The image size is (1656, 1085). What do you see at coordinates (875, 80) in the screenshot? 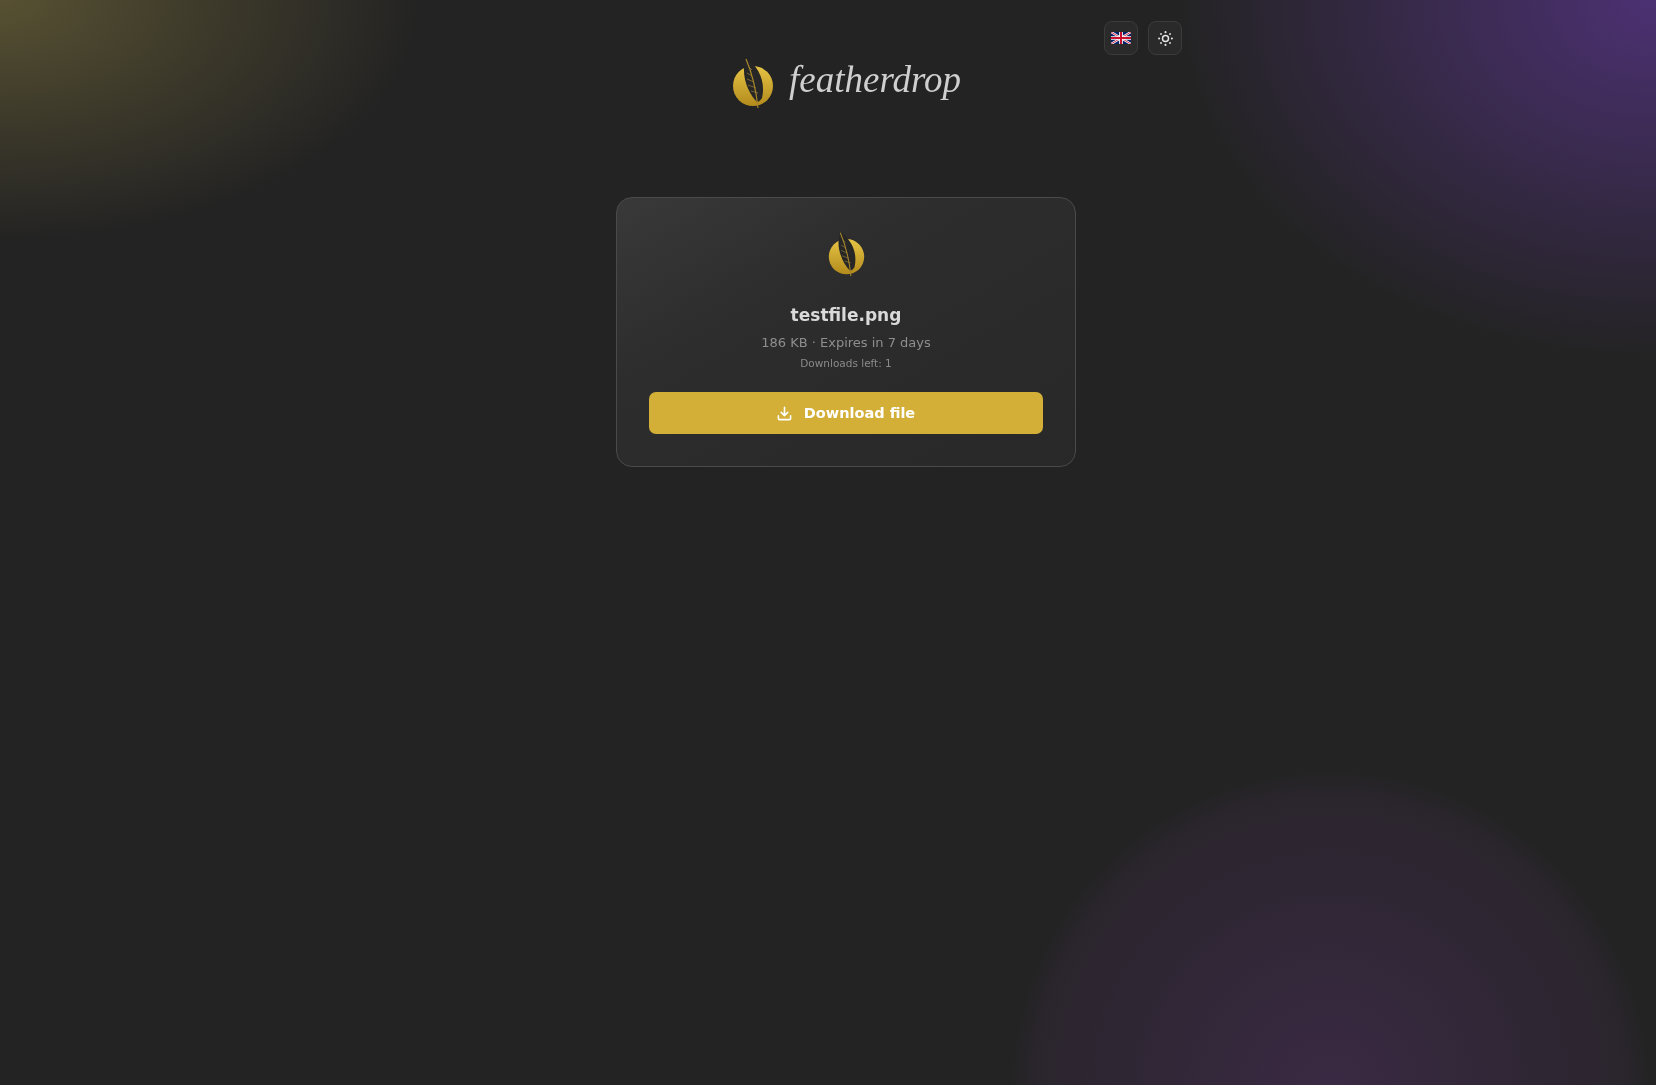
I see `brand-name: featherdrop` at bounding box center [875, 80].